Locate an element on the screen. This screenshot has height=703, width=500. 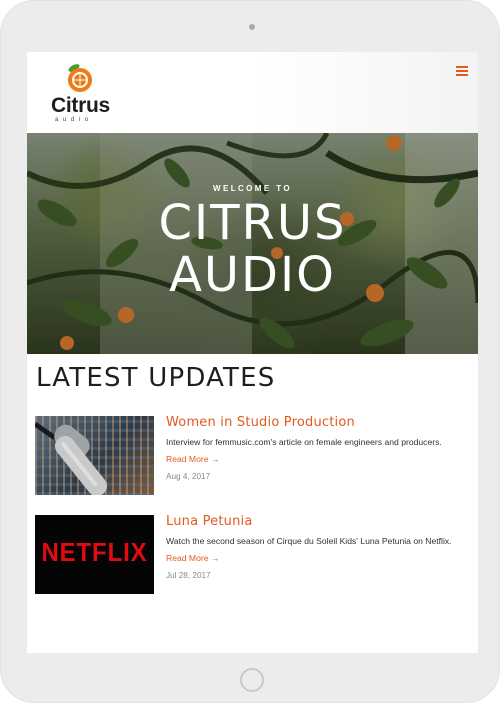
microphone-mixing-desk-image is located at coordinates (94, 455).